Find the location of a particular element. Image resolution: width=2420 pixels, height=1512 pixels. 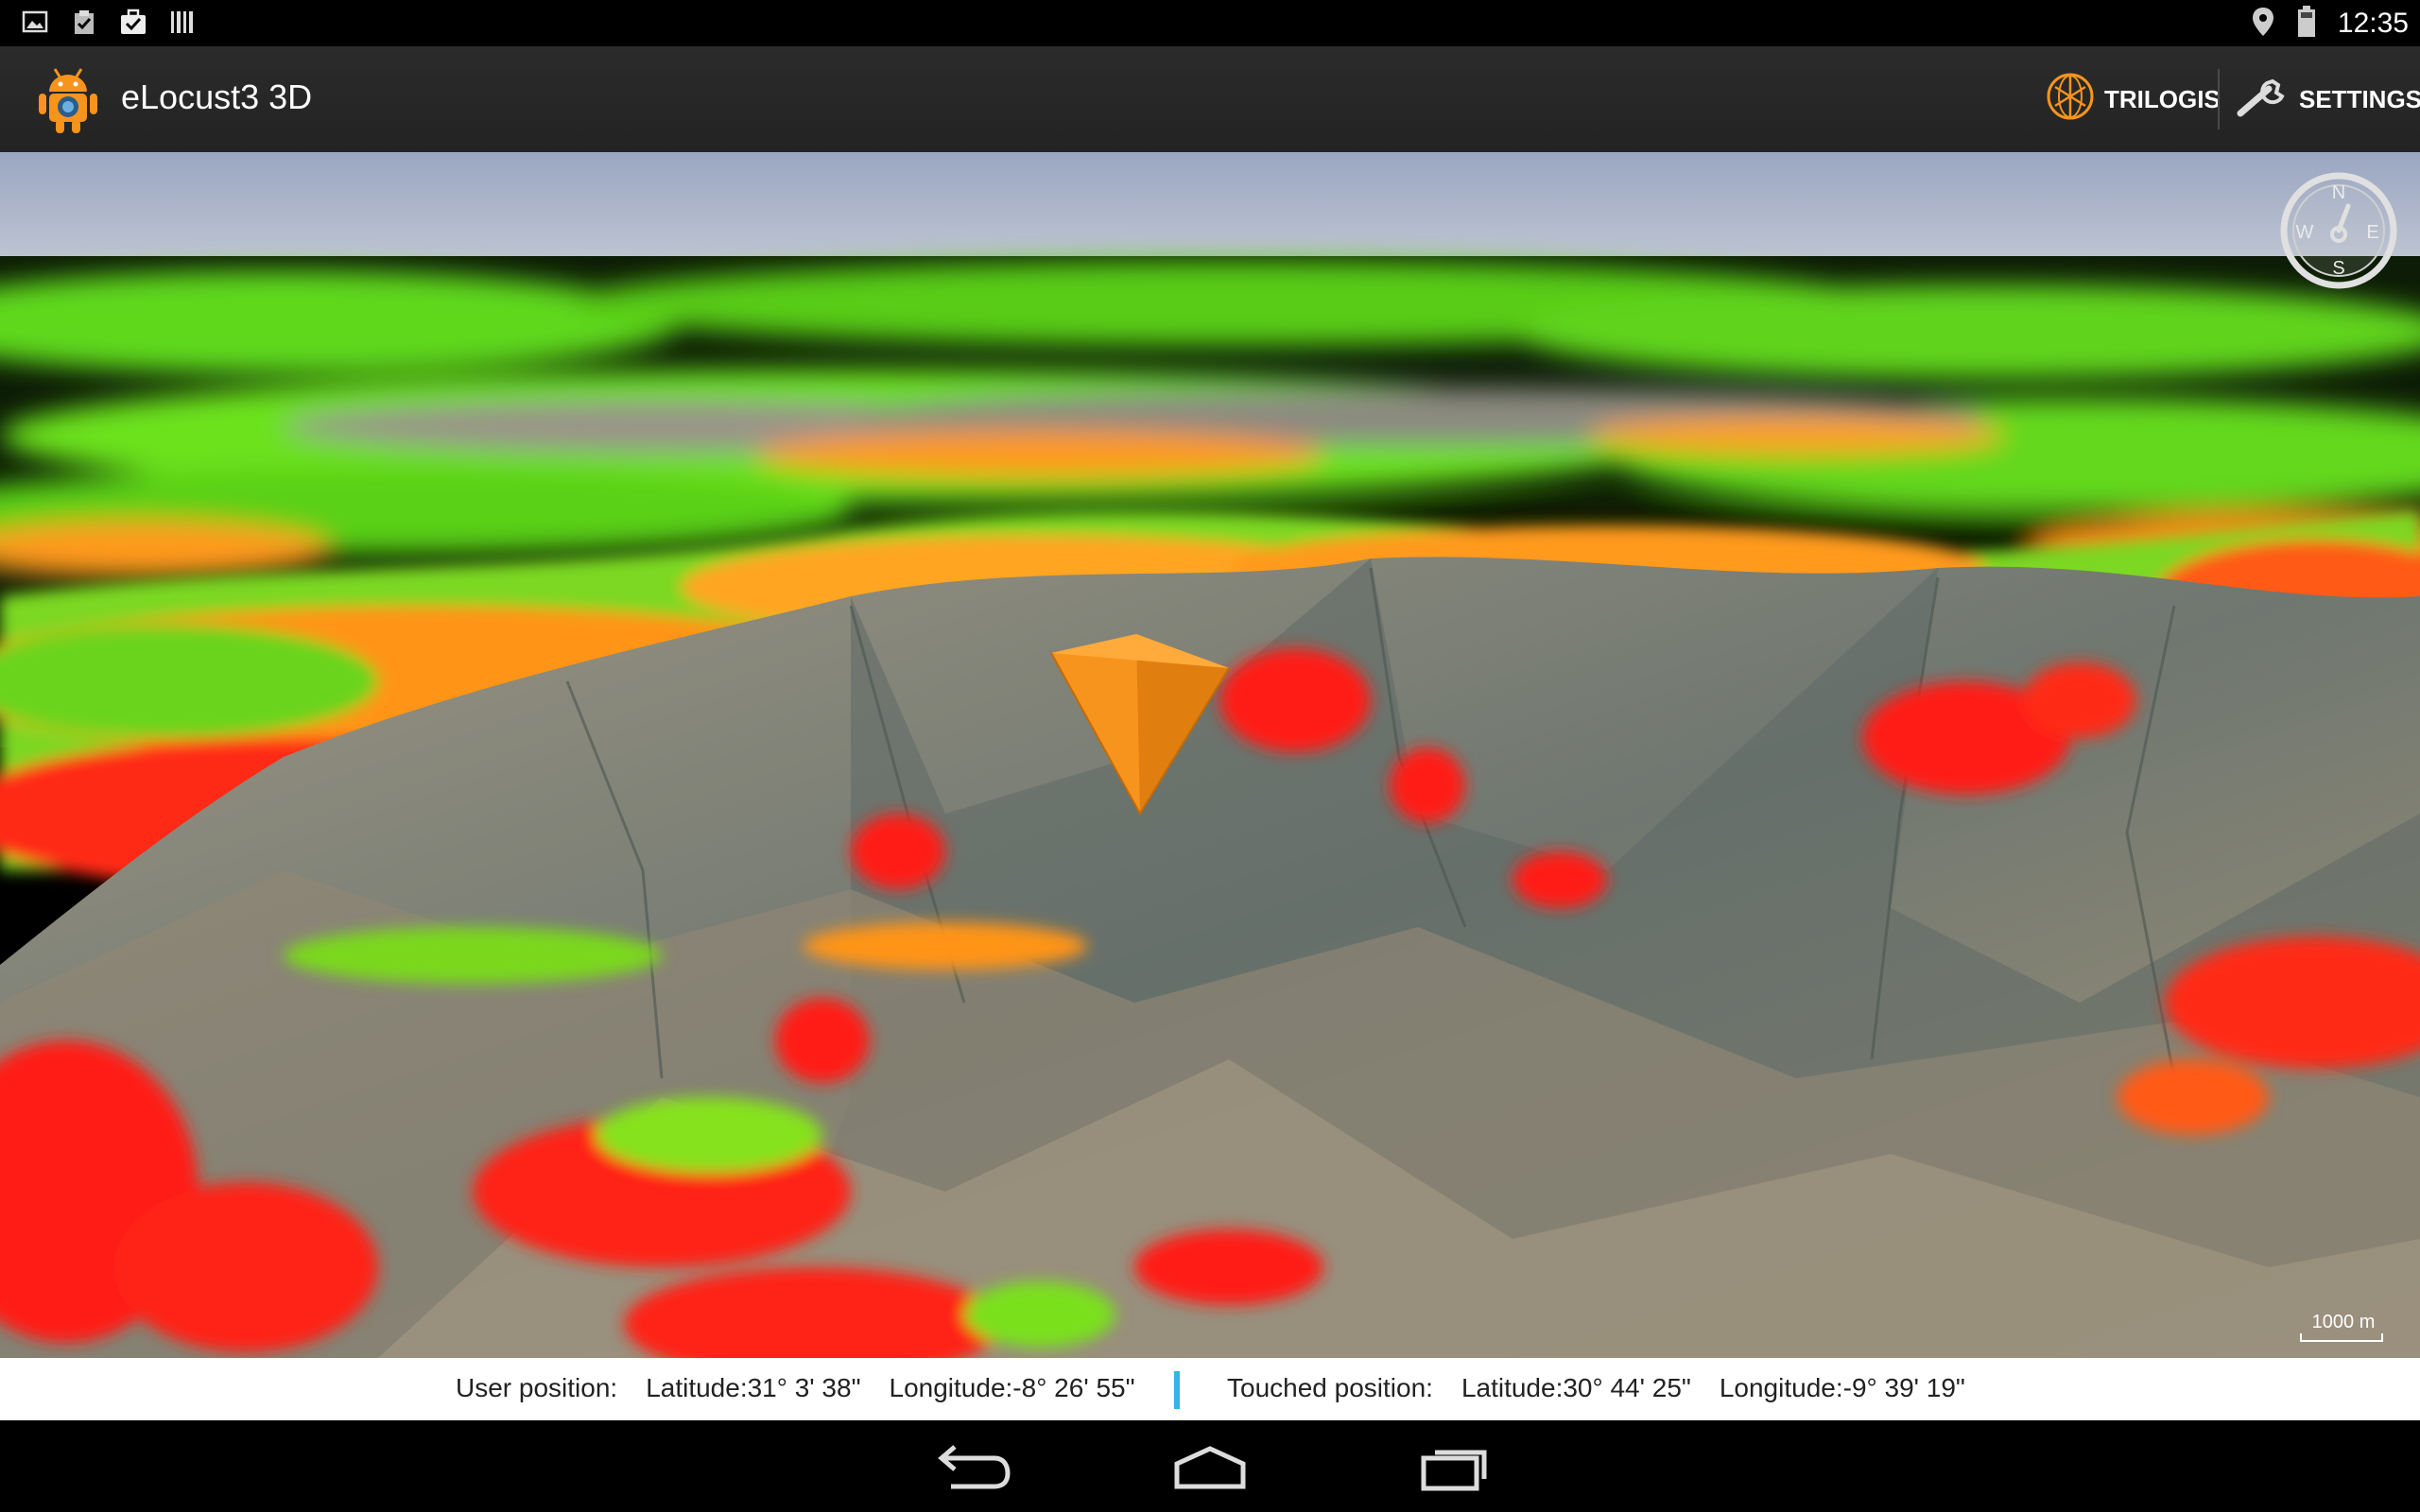

navigation-bar is located at coordinates (1210, 1466).